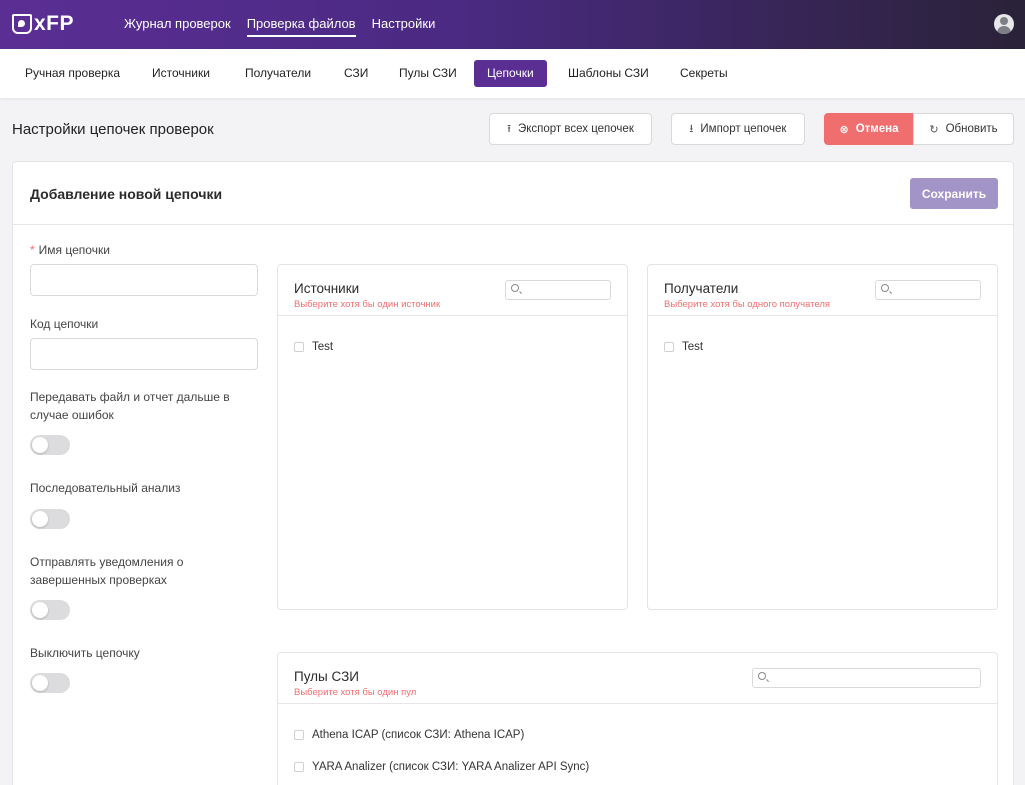 The image size is (1025, 785). I want to click on recipients-divider, so click(822, 315).